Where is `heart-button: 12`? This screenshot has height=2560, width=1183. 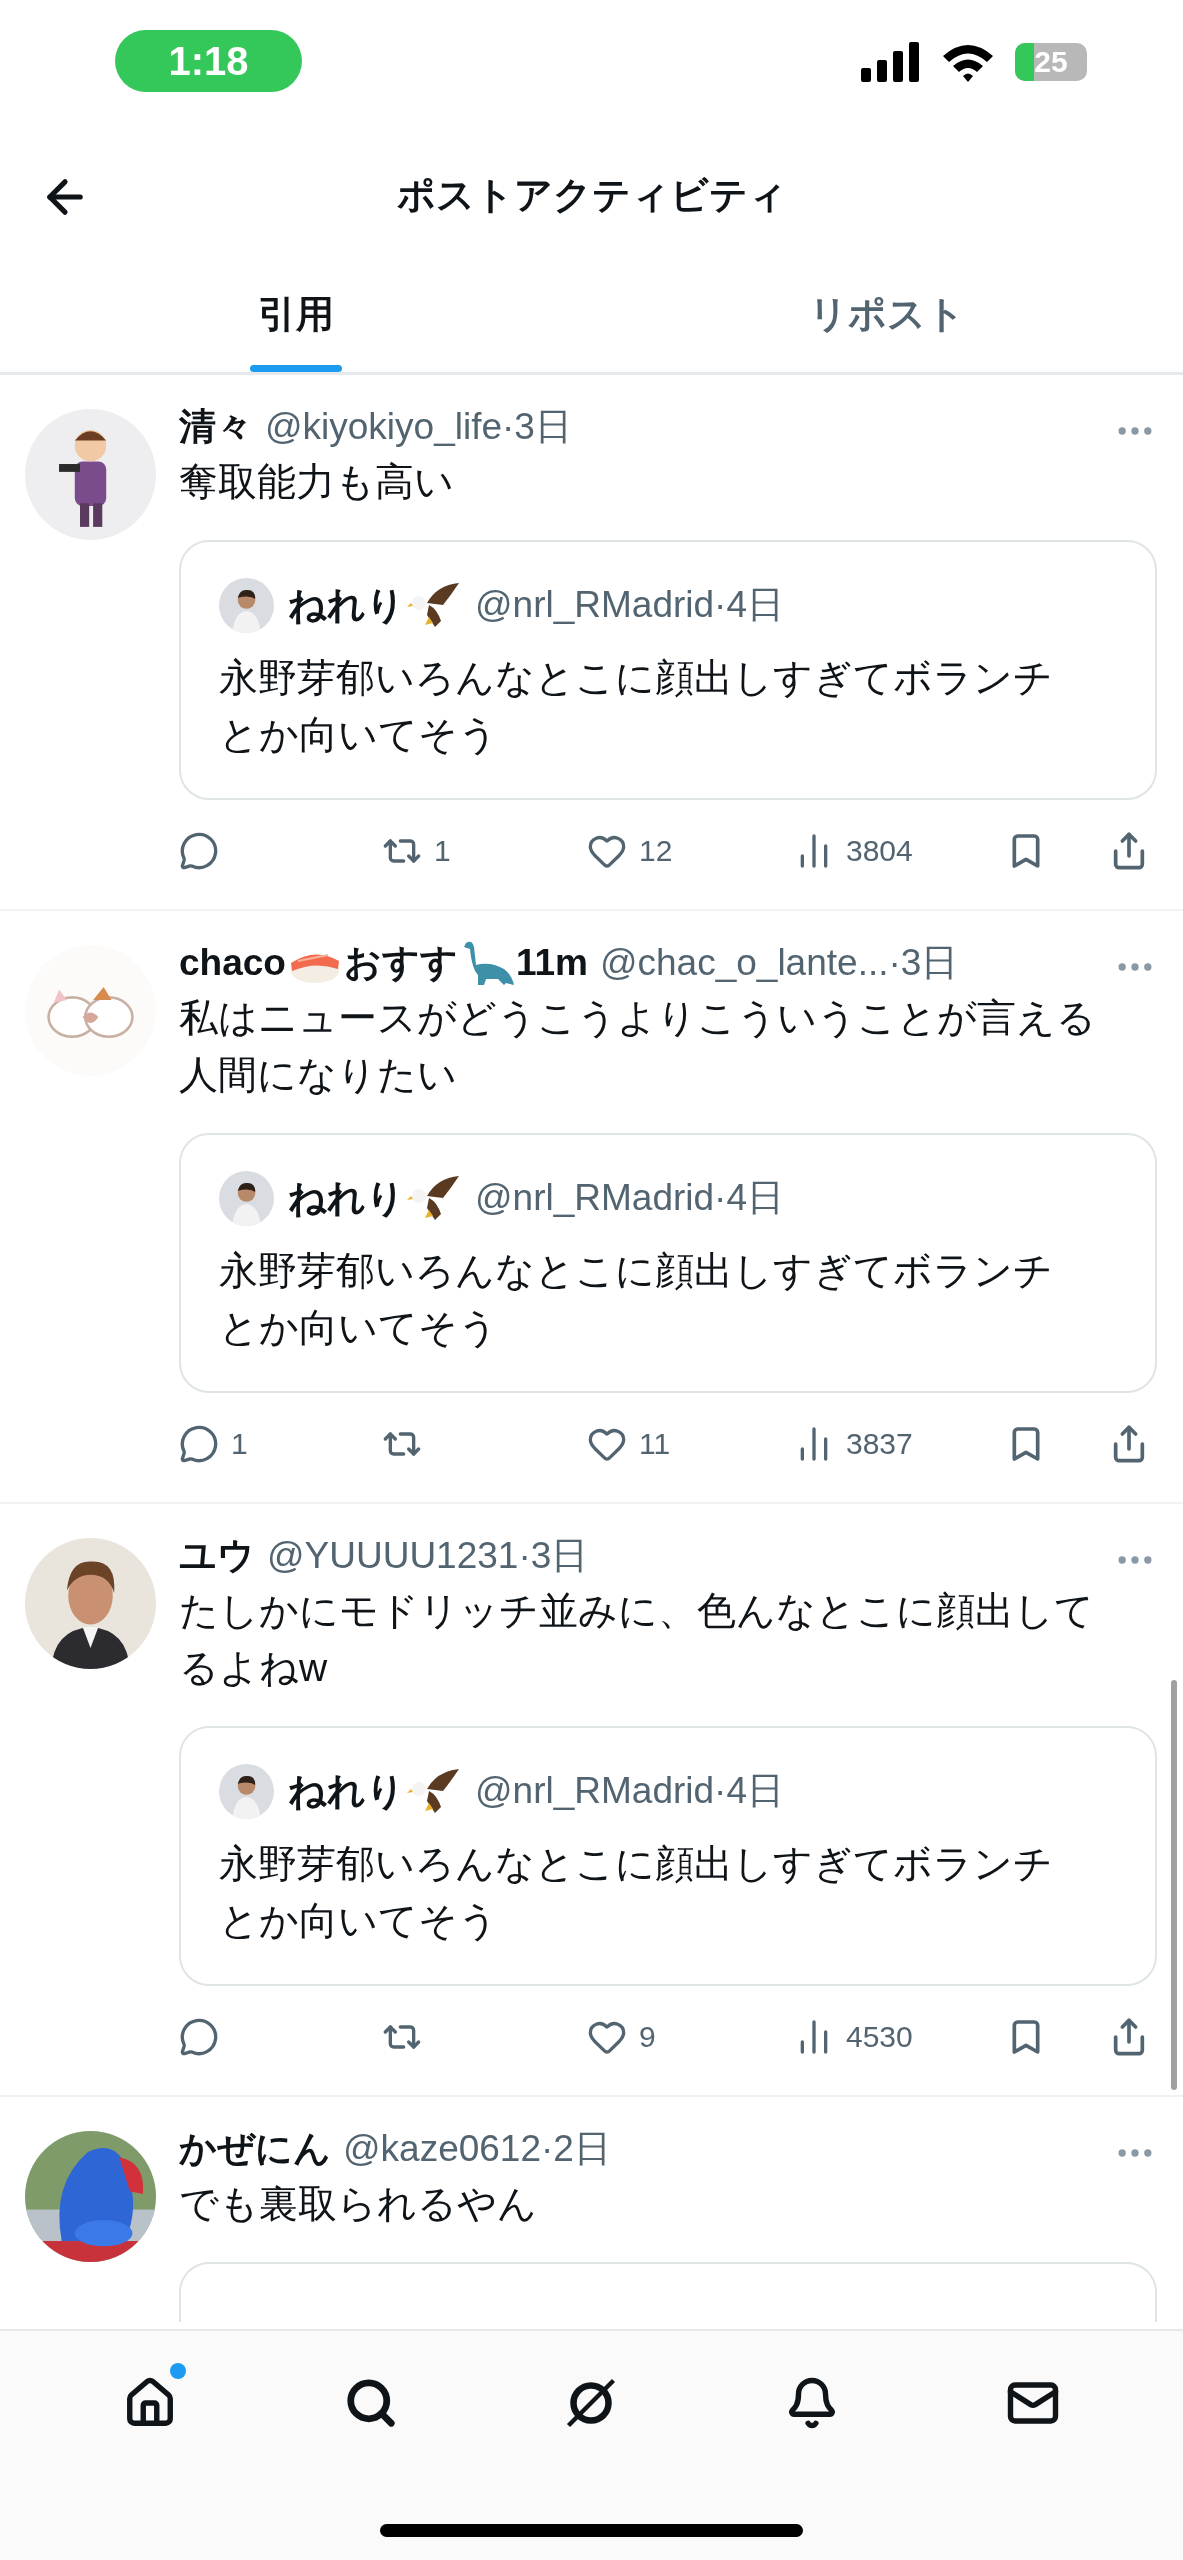
heart-button: 12 is located at coordinates (630, 851).